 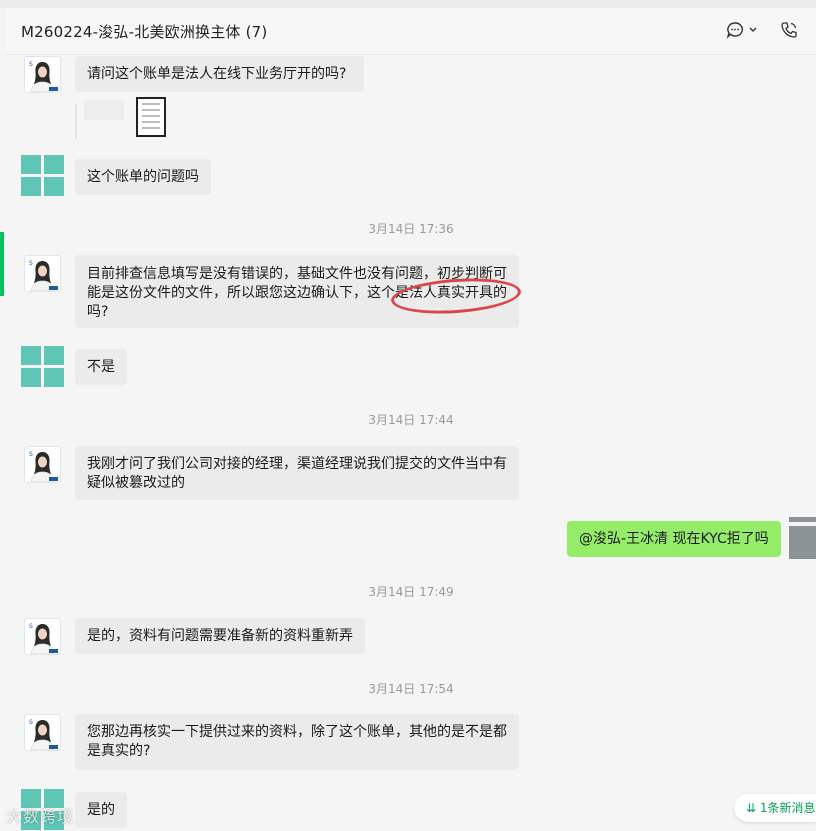 I want to click on double-chevron-down-icon: ⇊, so click(x=751, y=808).